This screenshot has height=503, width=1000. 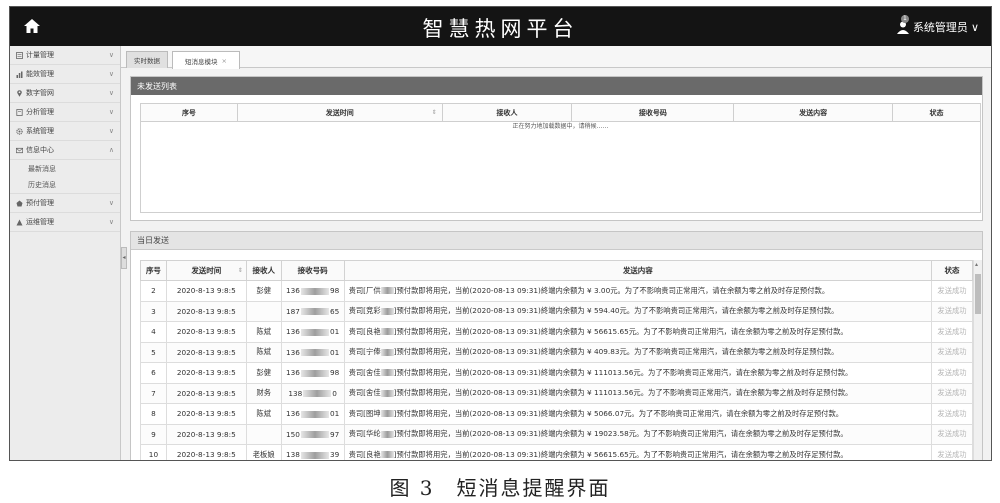 I want to click on sidebar-item-label: 数字管网, so click(x=40, y=93).